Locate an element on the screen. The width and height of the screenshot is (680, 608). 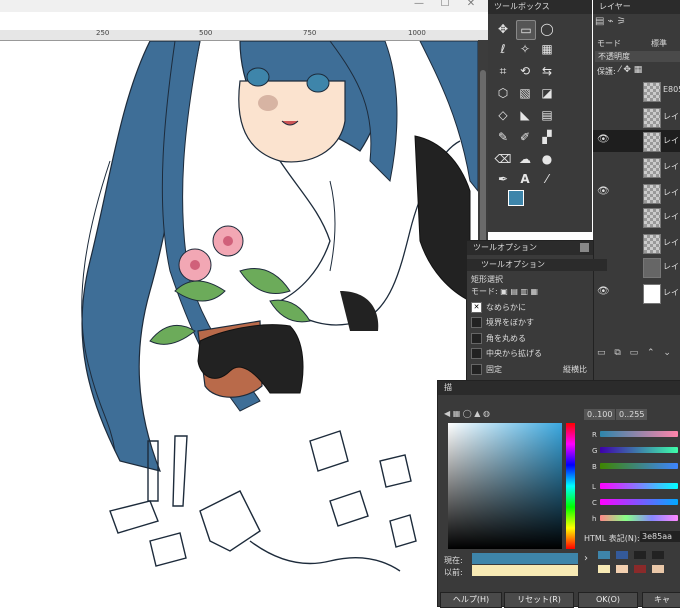
option-expand-center: 中央から拡げる is located at coordinates (506, 354).